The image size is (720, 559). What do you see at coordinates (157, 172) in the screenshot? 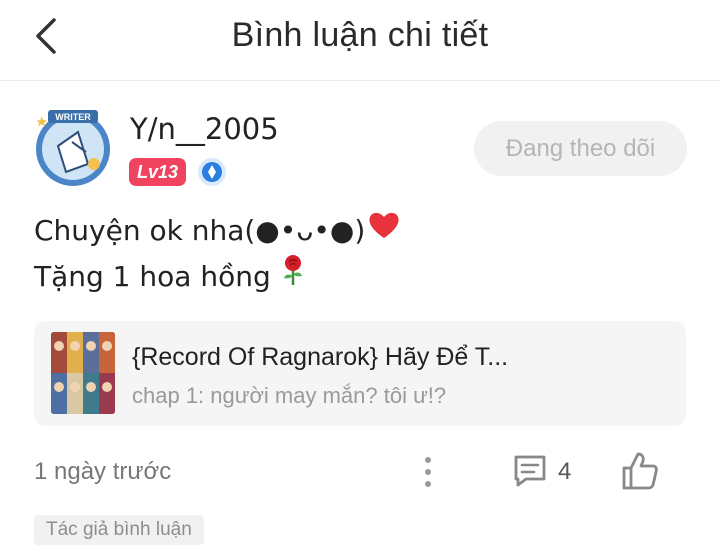
I see `level-badge: Lv13` at bounding box center [157, 172].